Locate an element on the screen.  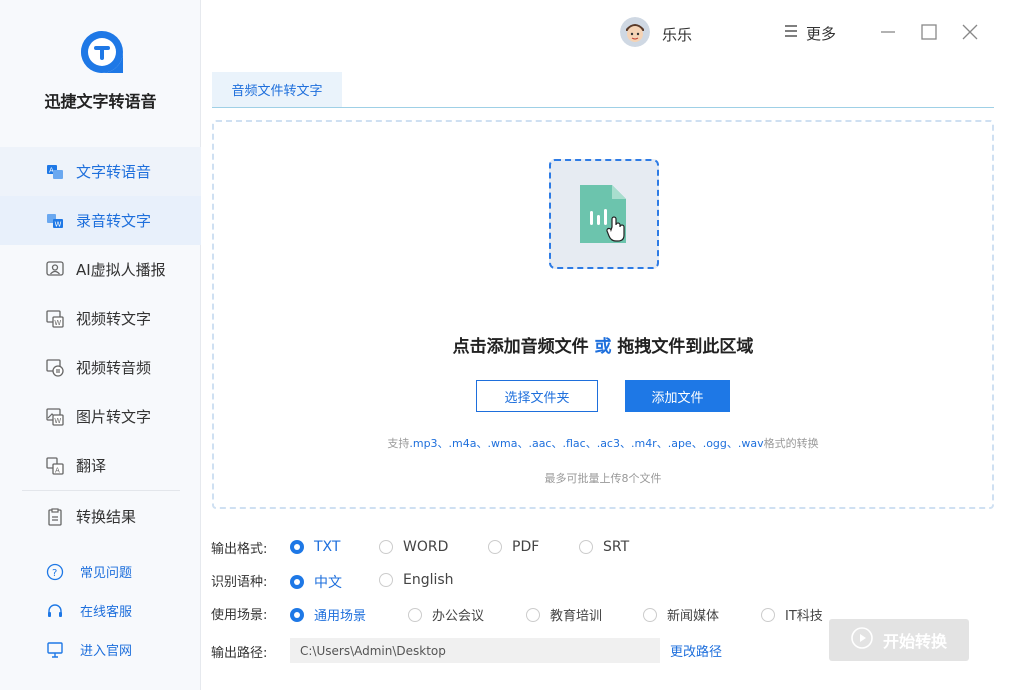
radio-label: 新闻媒体 is located at coordinates (693, 616).